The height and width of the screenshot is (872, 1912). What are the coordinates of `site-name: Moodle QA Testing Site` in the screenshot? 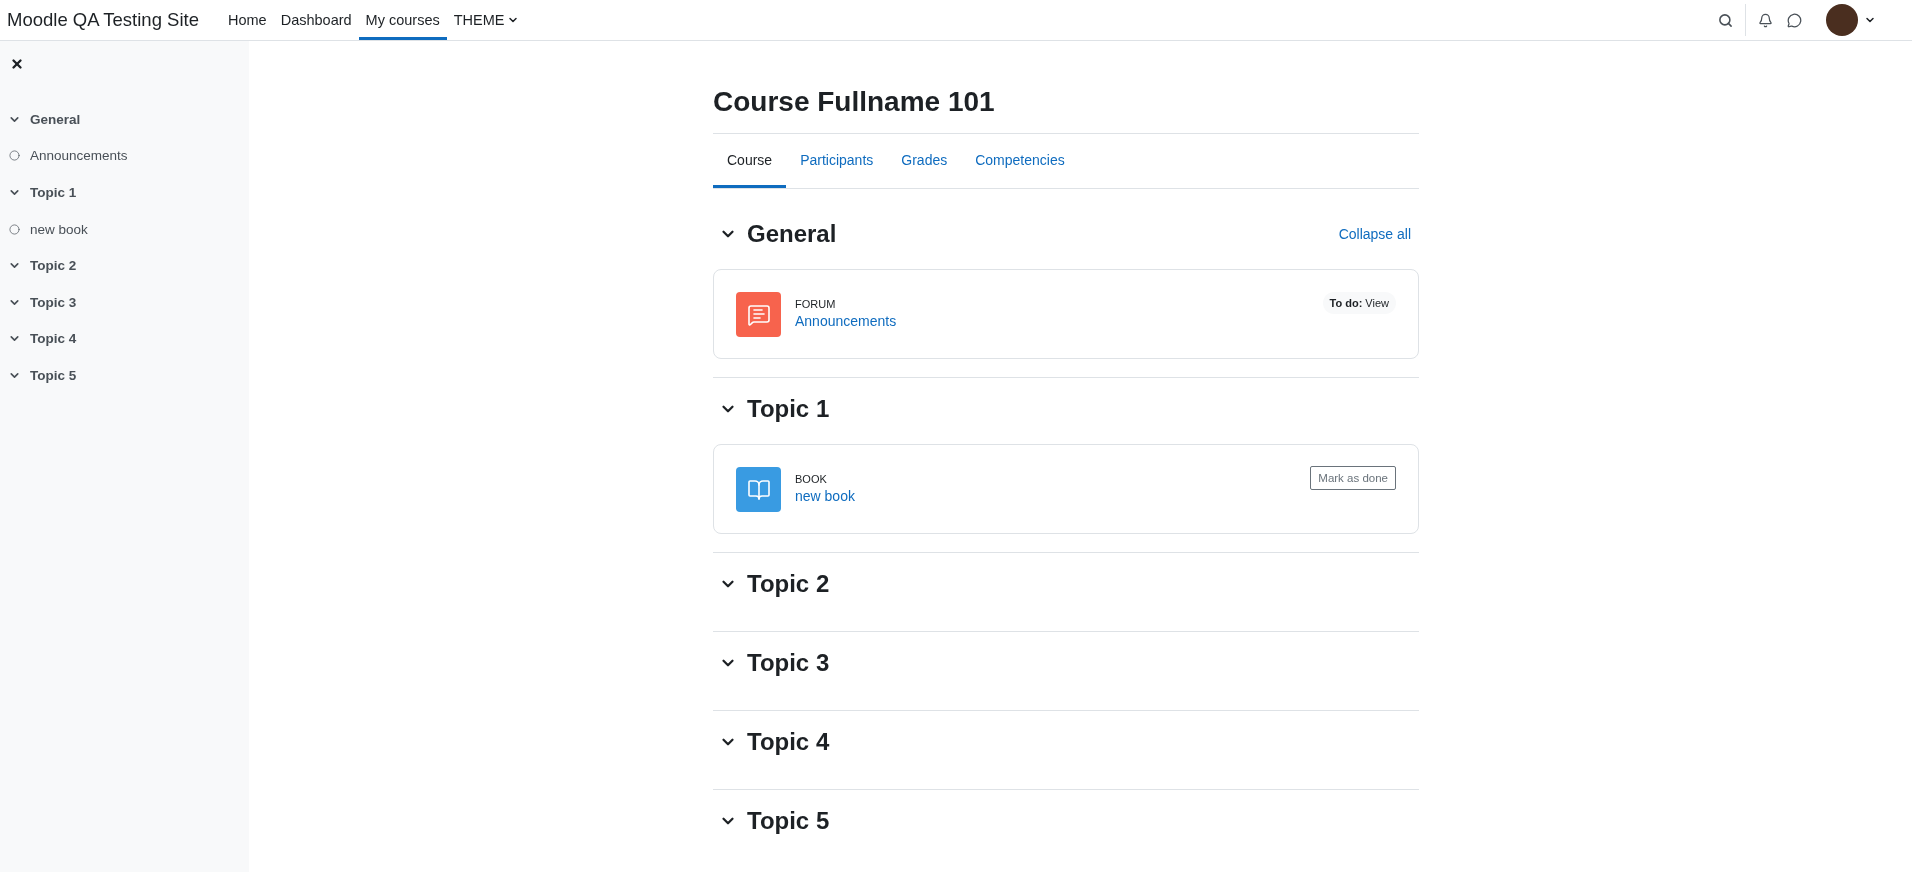 It's located at (103, 20).